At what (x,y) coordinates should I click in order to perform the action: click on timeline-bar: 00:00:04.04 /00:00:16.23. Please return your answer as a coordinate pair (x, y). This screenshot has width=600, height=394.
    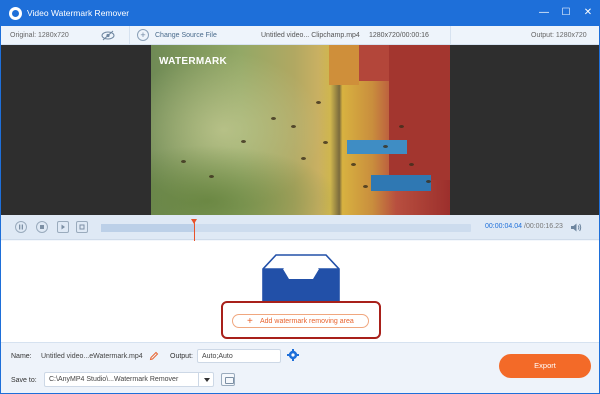
    Looking at the image, I should click on (300, 228).